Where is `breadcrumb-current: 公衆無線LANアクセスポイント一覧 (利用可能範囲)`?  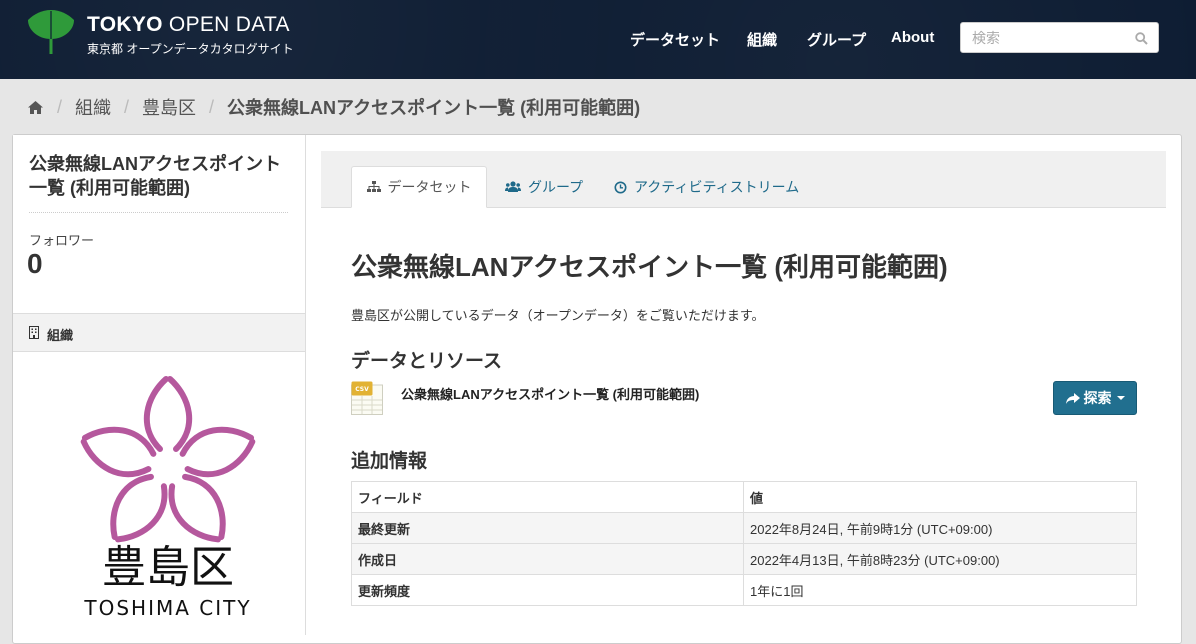 breadcrumb-current: 公衆無線LANアクセスポイント一覧 (利用可能範囲) is located at coordinates (433, 107).